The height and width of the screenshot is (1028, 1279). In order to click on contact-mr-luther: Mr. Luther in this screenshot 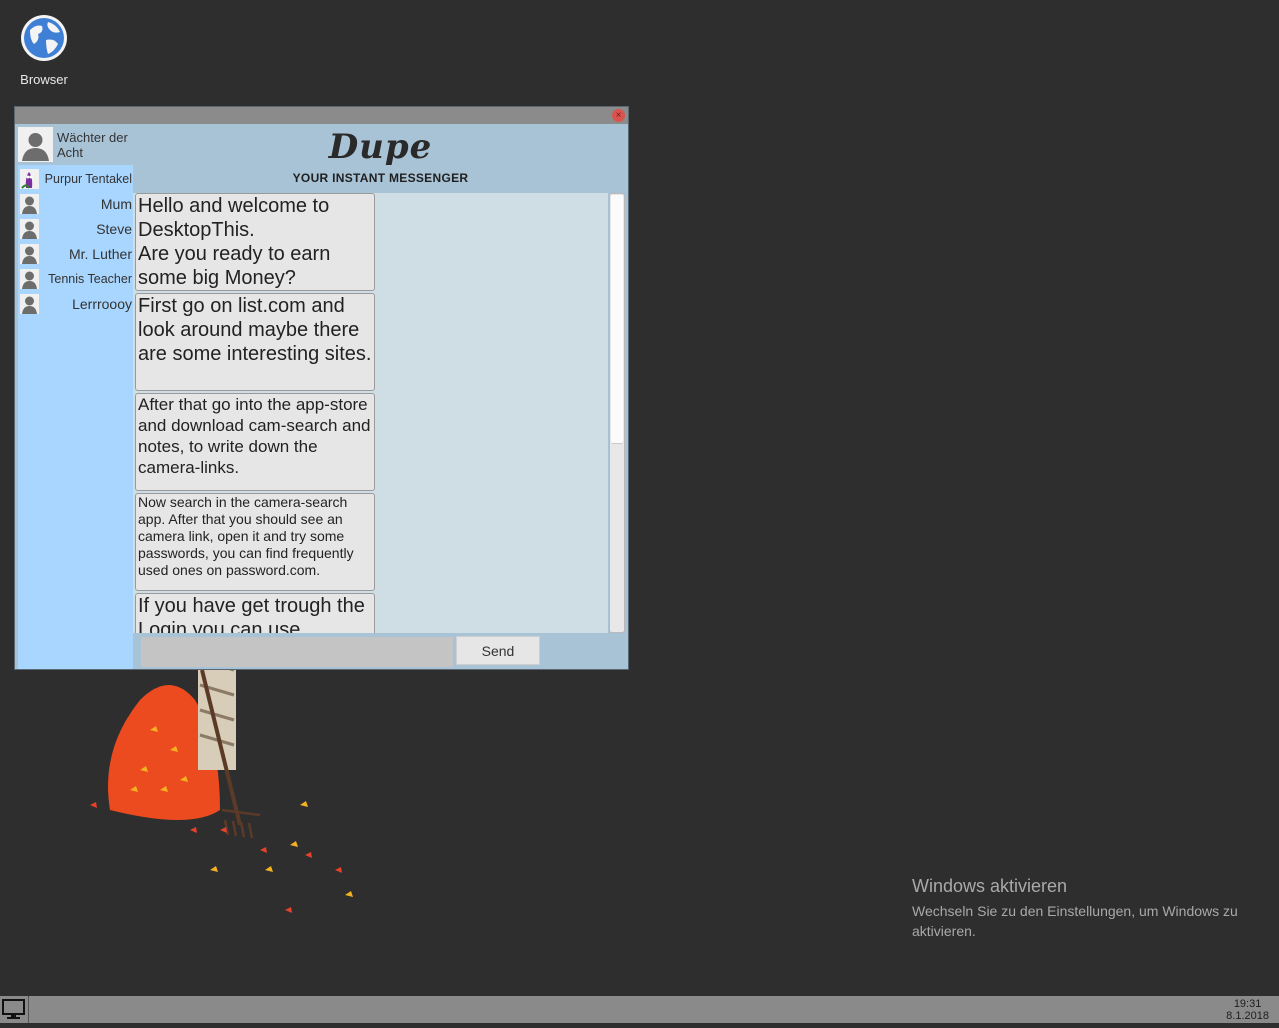, I will do `click(75, 254)`.